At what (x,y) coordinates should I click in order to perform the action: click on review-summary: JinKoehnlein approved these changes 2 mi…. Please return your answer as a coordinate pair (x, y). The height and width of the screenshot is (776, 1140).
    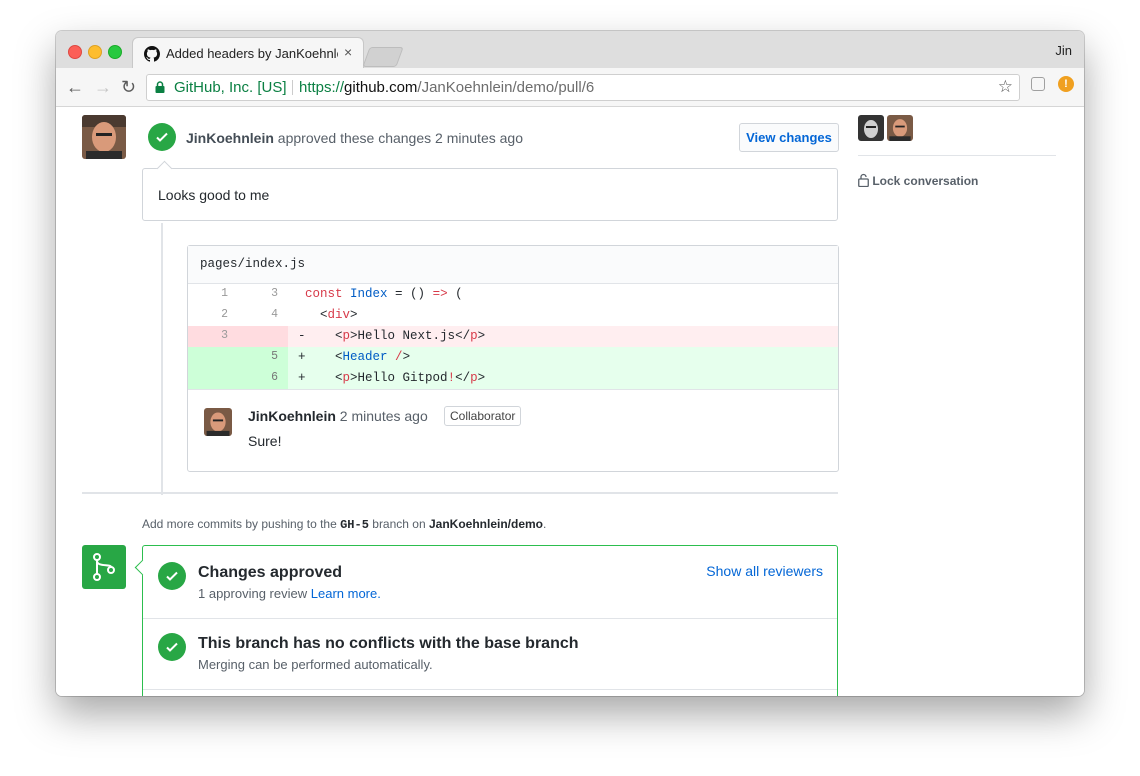
    Looking at the image, I should click on (354, 138).